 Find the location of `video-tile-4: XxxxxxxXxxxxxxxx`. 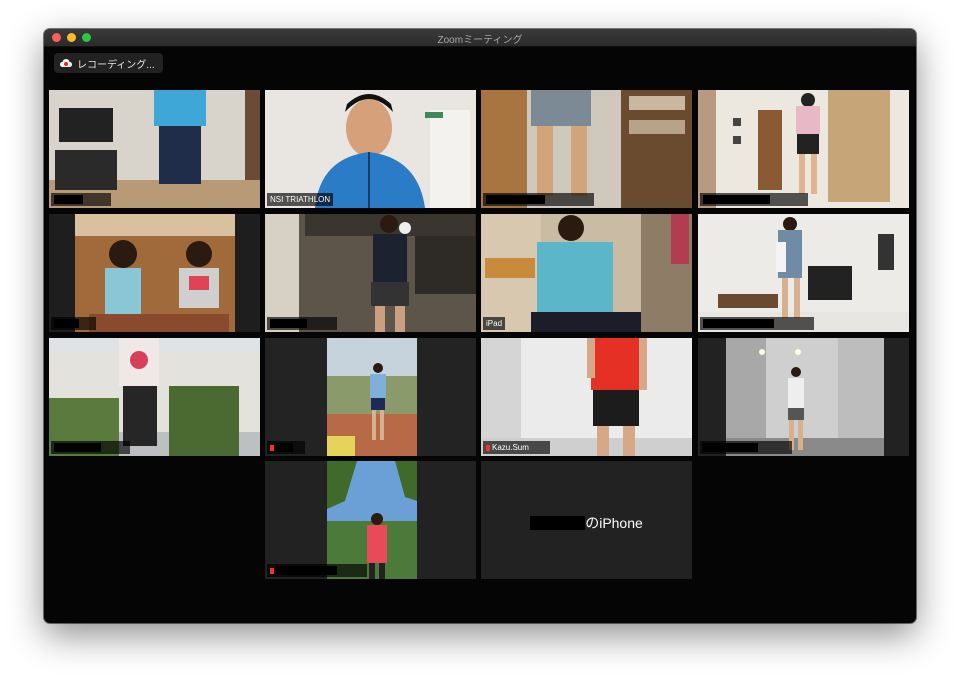

video-tile-4: XxxxxxxXxxxxxxxx is located at coordinates (803, 149).